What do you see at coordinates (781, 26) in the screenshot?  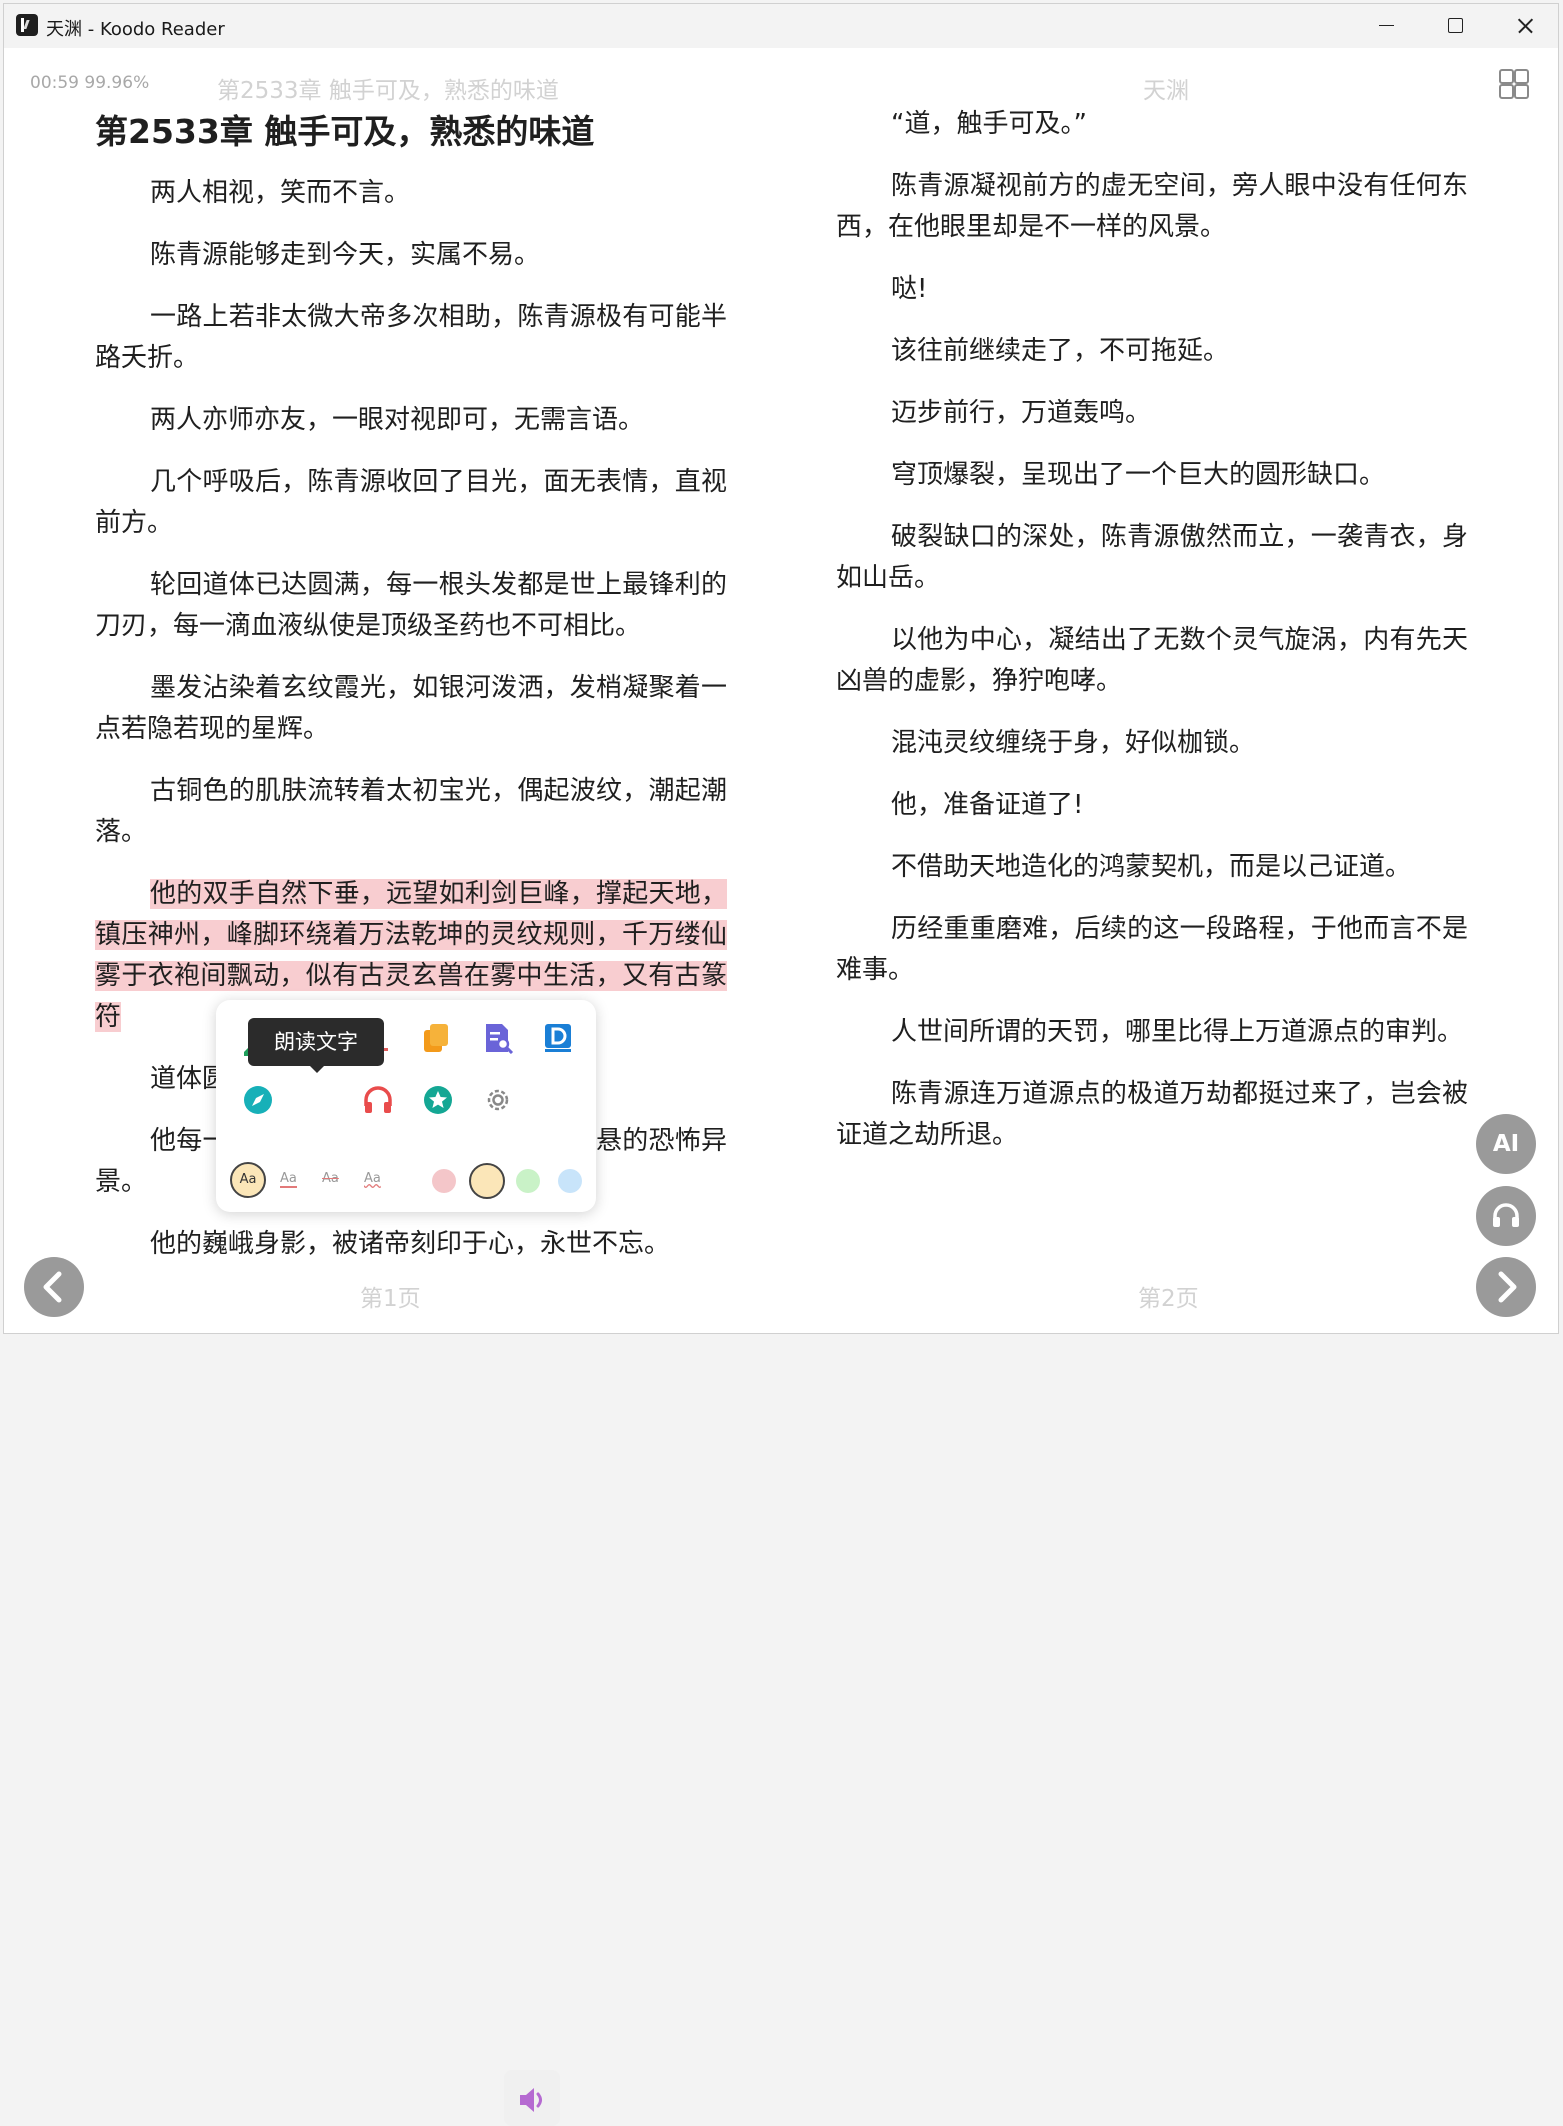 I see `title-bar: 天渊 - Koodo Reader` at bounding box center [781, 26].